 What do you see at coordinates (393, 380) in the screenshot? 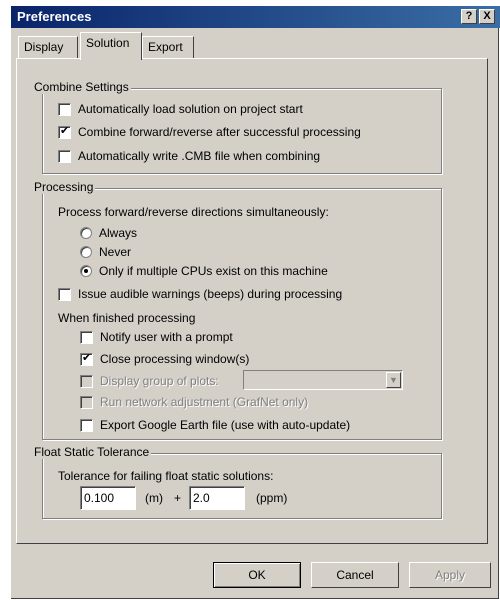
I see `chevron-down-icon: ▼` at bounding box center [393, 380].